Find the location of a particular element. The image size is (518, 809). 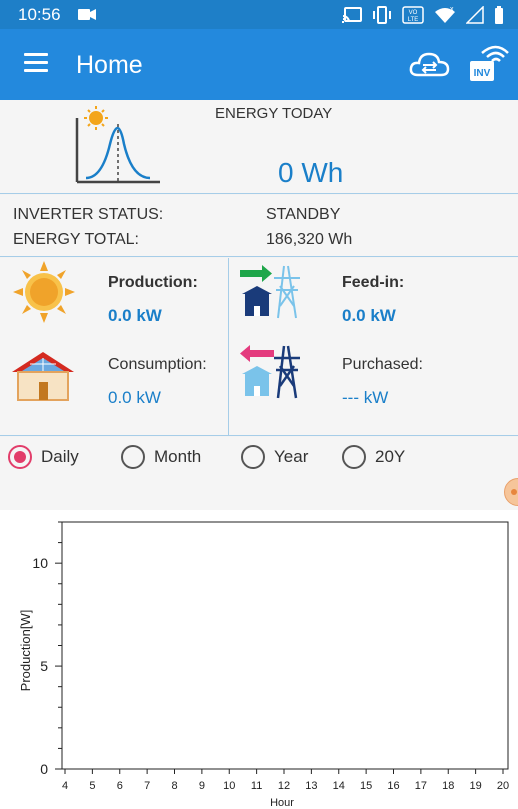

consumption-value: 0.0 kW is located at coordinates (134, 397).